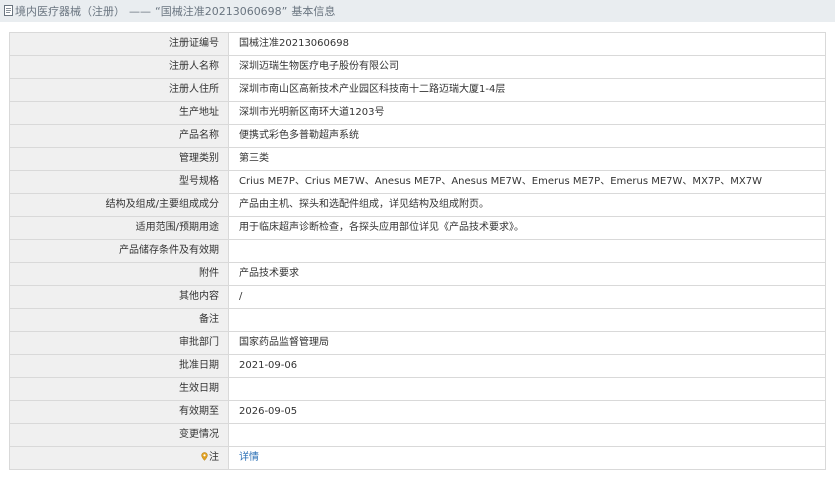 The image size is (835, 496). Describe the element at coordinates (527, 343) in the screenshot. I see `row-value: 国家药品监督管理局` at that location.